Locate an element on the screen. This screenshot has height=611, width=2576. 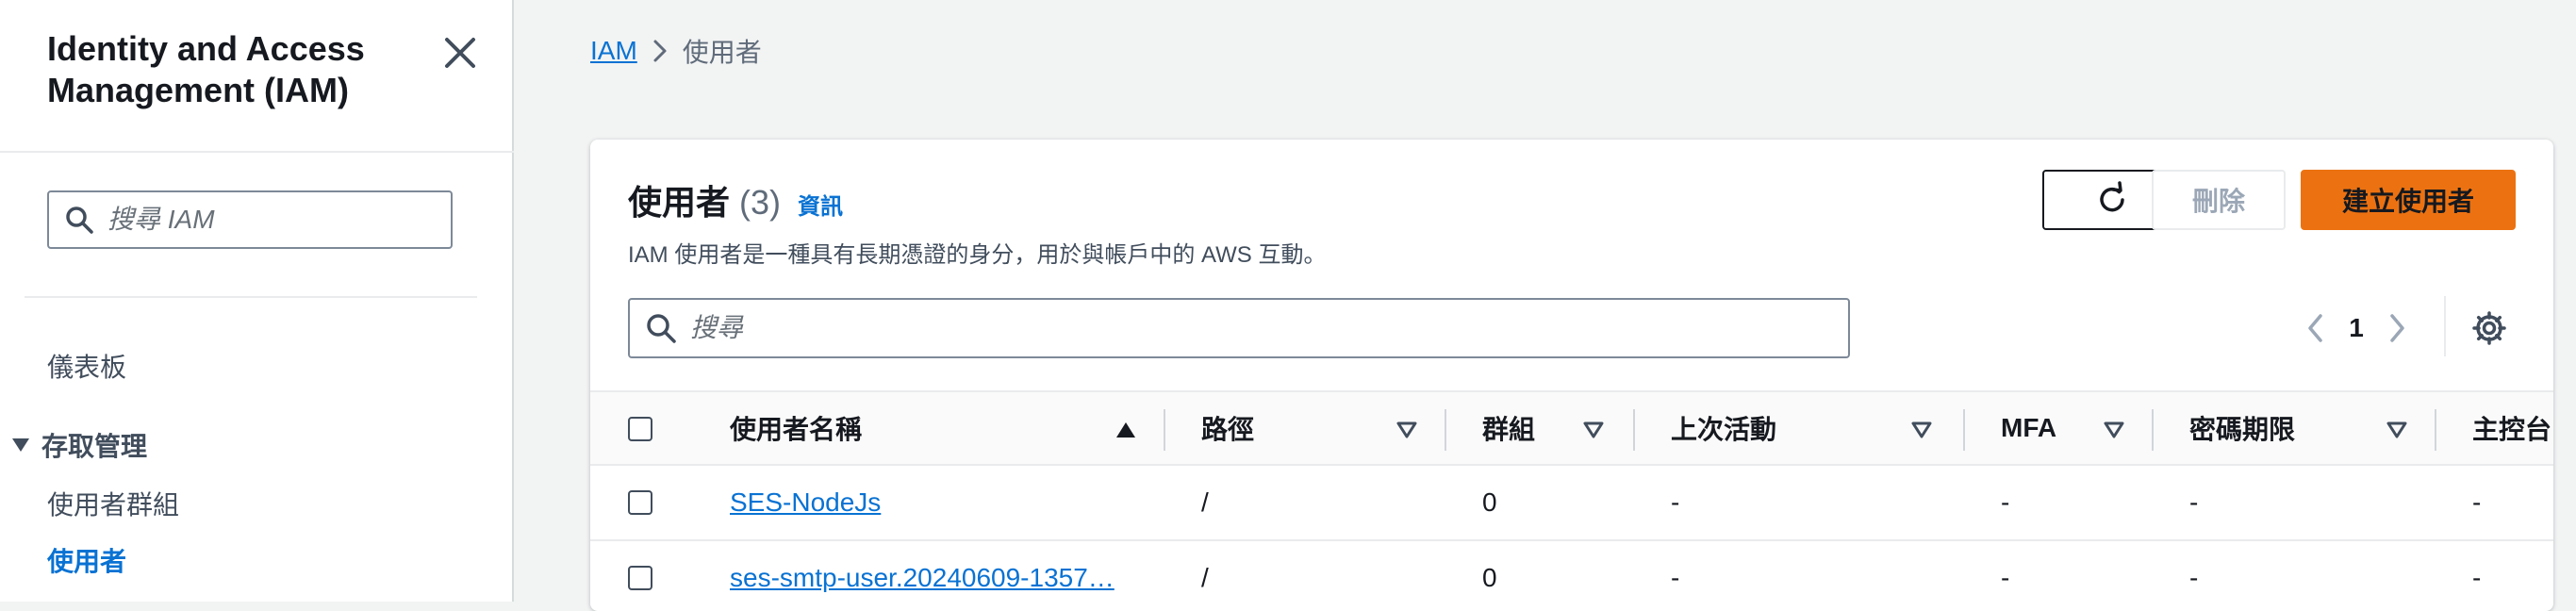
column-header-path: 路徑 is located at coordinates (1227, 428).